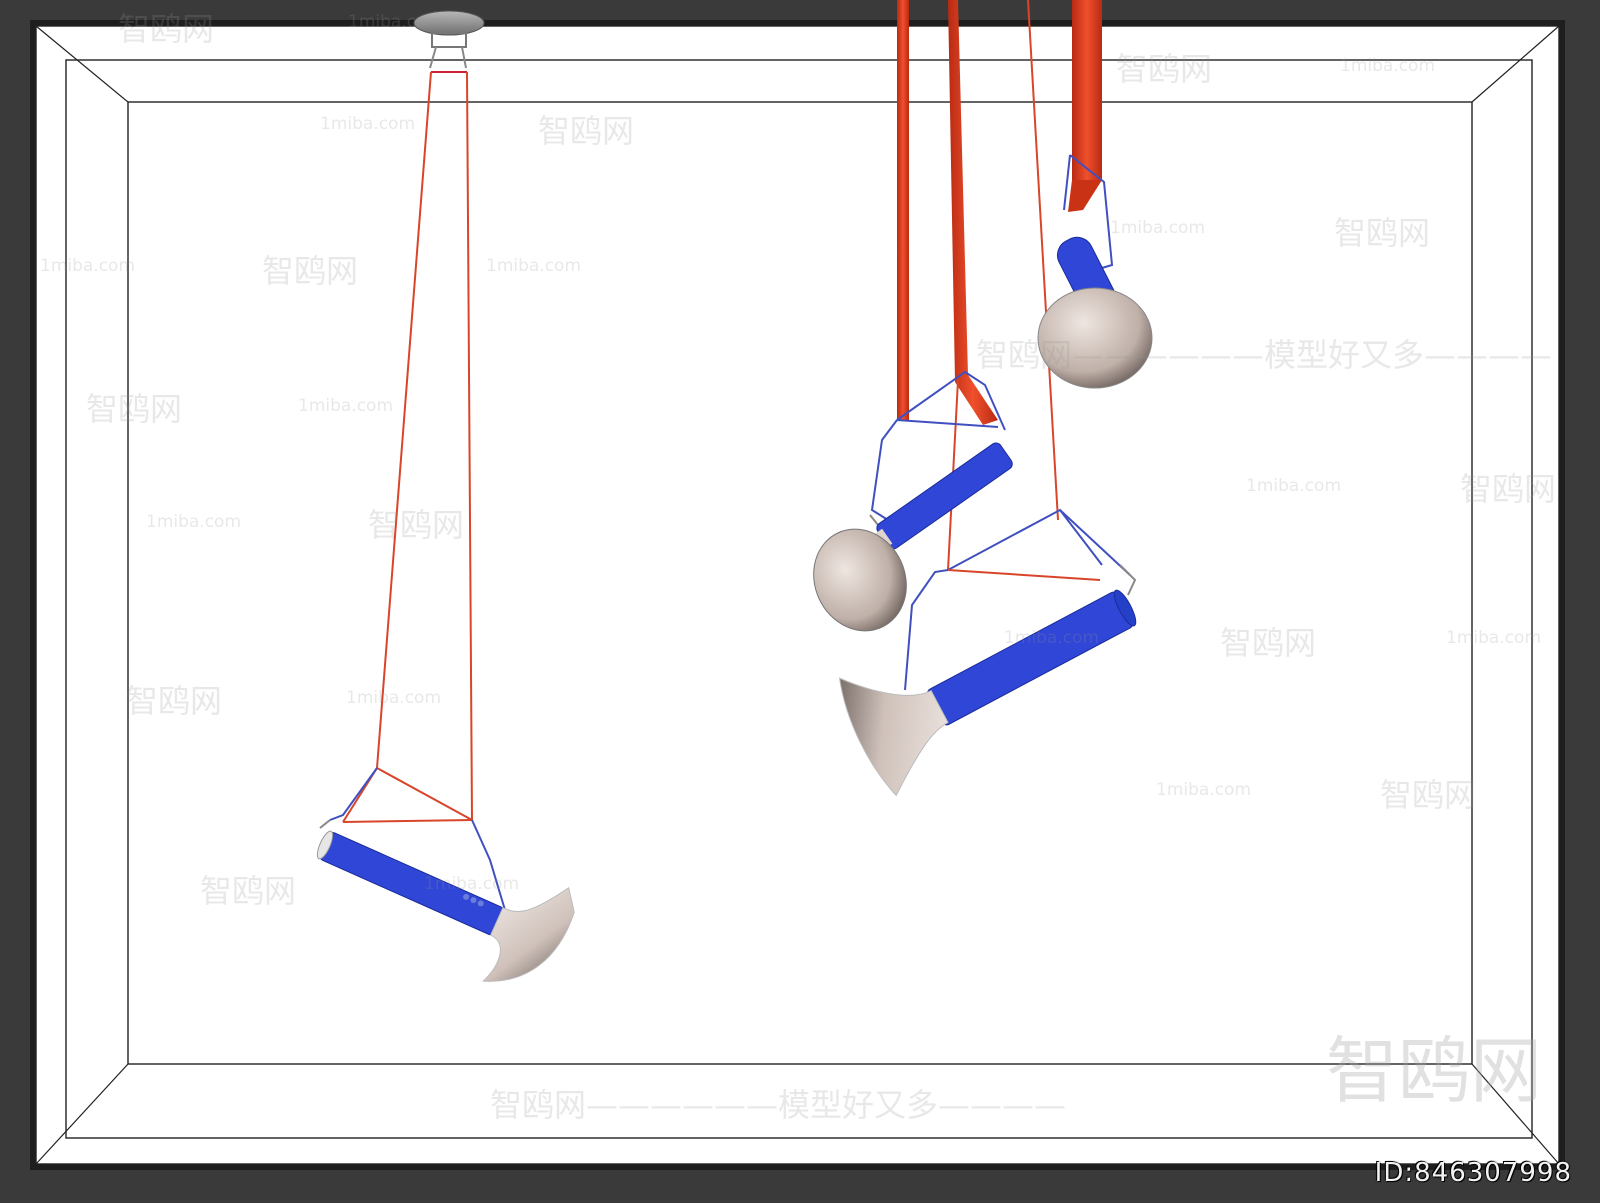 The width and height of the screenshot is (1600, 1203). What do you see at coordinates (1473, 1173) in the screenshot?
I see `asset-id-label: ID:846307998` at bounding box center [1473, 1173].